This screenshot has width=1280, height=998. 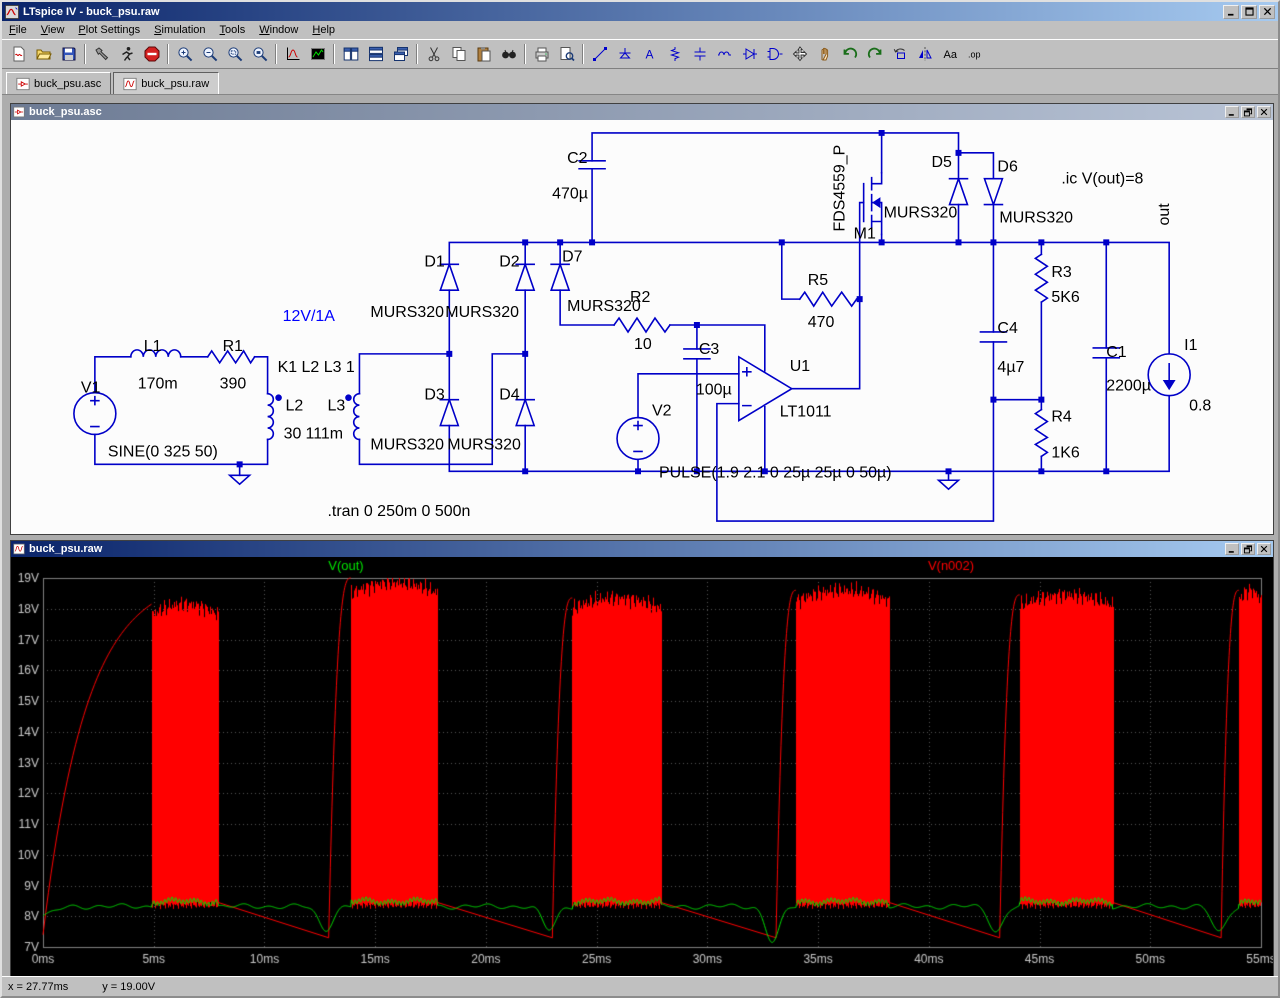 I want to click on print-button, so click(x=541, y=54).